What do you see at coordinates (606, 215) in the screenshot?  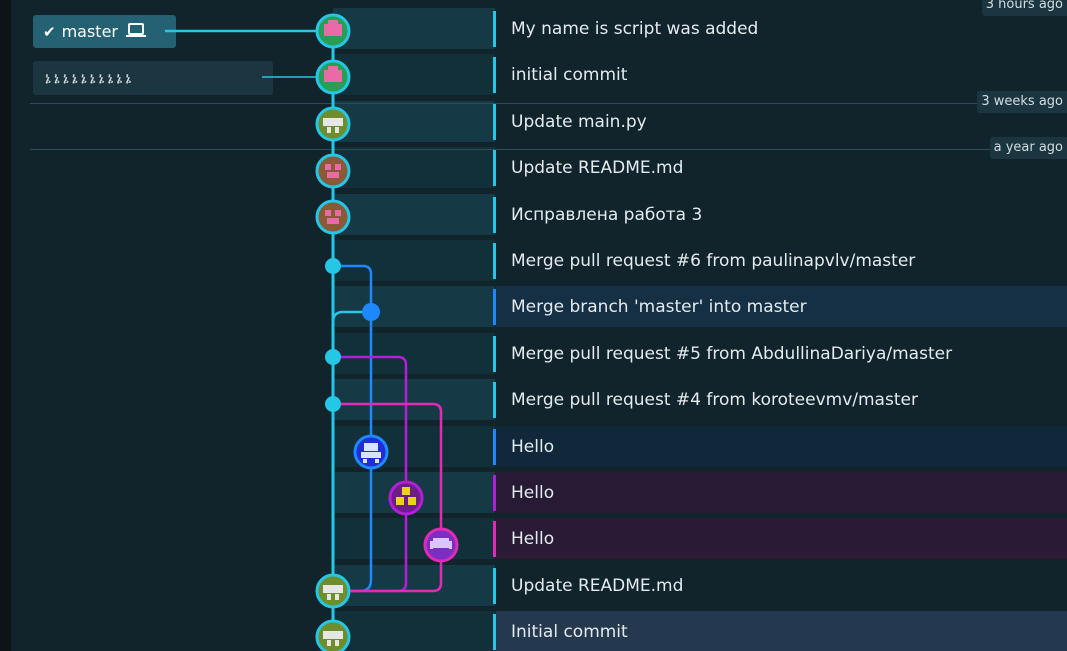 I see `commit-message: Исправлена работа 3` at bounding box center [606, 215].